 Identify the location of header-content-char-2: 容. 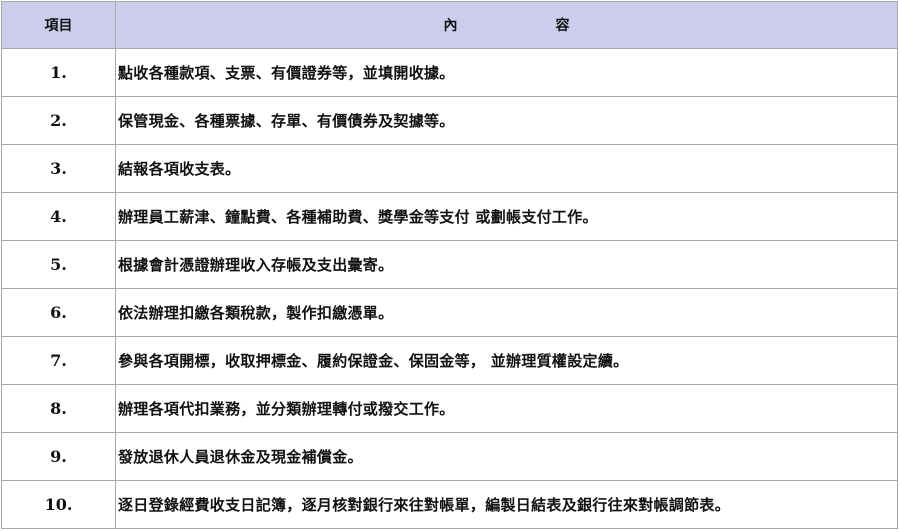
(562, 26).